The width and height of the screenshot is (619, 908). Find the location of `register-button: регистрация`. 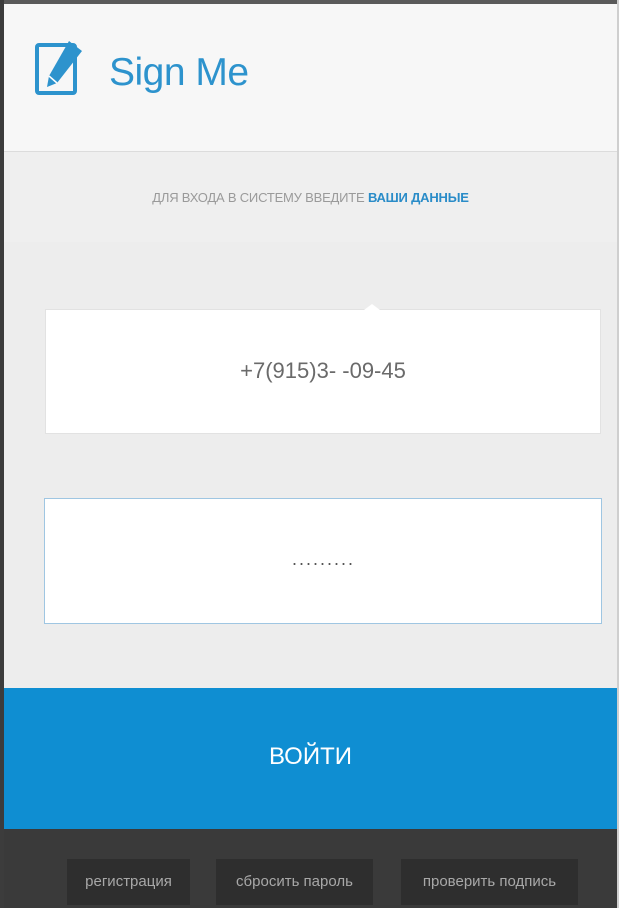

register-button: регистрация is located at coordinates (128, 882).